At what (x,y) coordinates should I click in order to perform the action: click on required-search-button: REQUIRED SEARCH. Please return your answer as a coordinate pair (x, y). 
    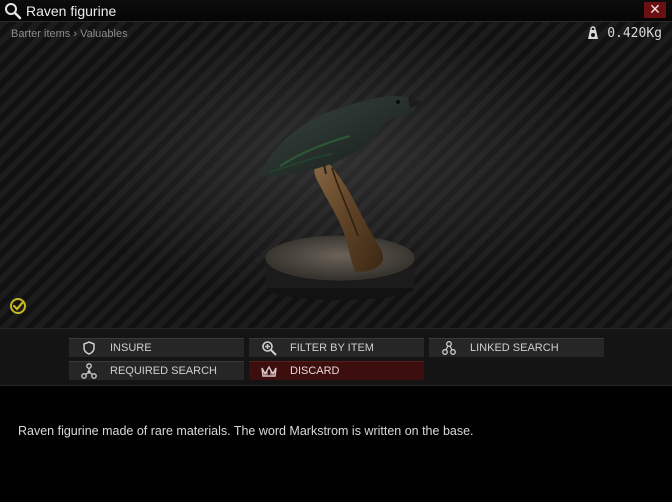
    Looking at the image, I should click on (156, 370).